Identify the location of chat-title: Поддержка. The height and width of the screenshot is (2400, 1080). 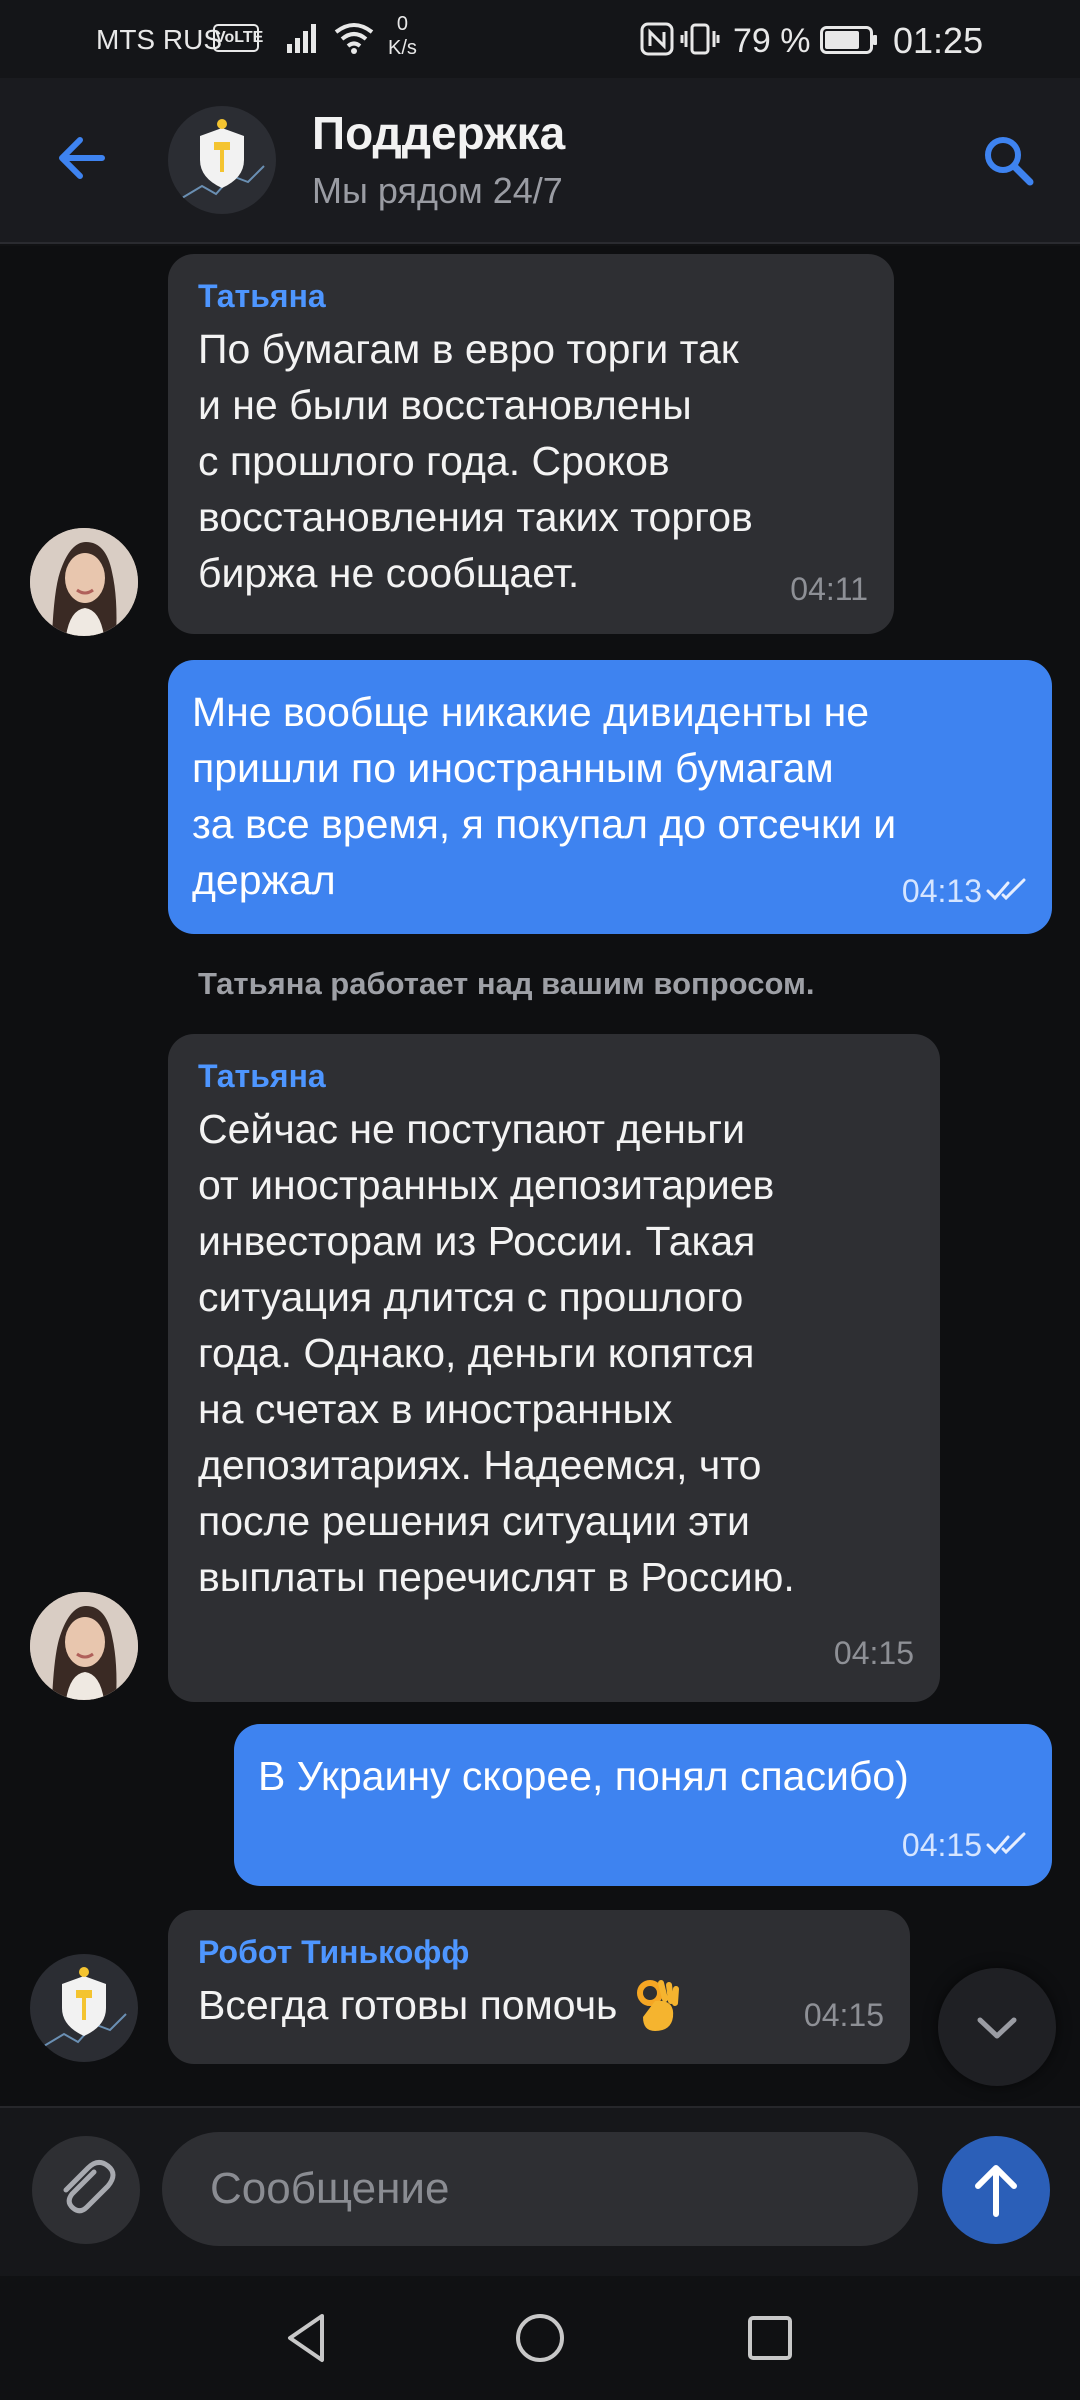
(439, 133).